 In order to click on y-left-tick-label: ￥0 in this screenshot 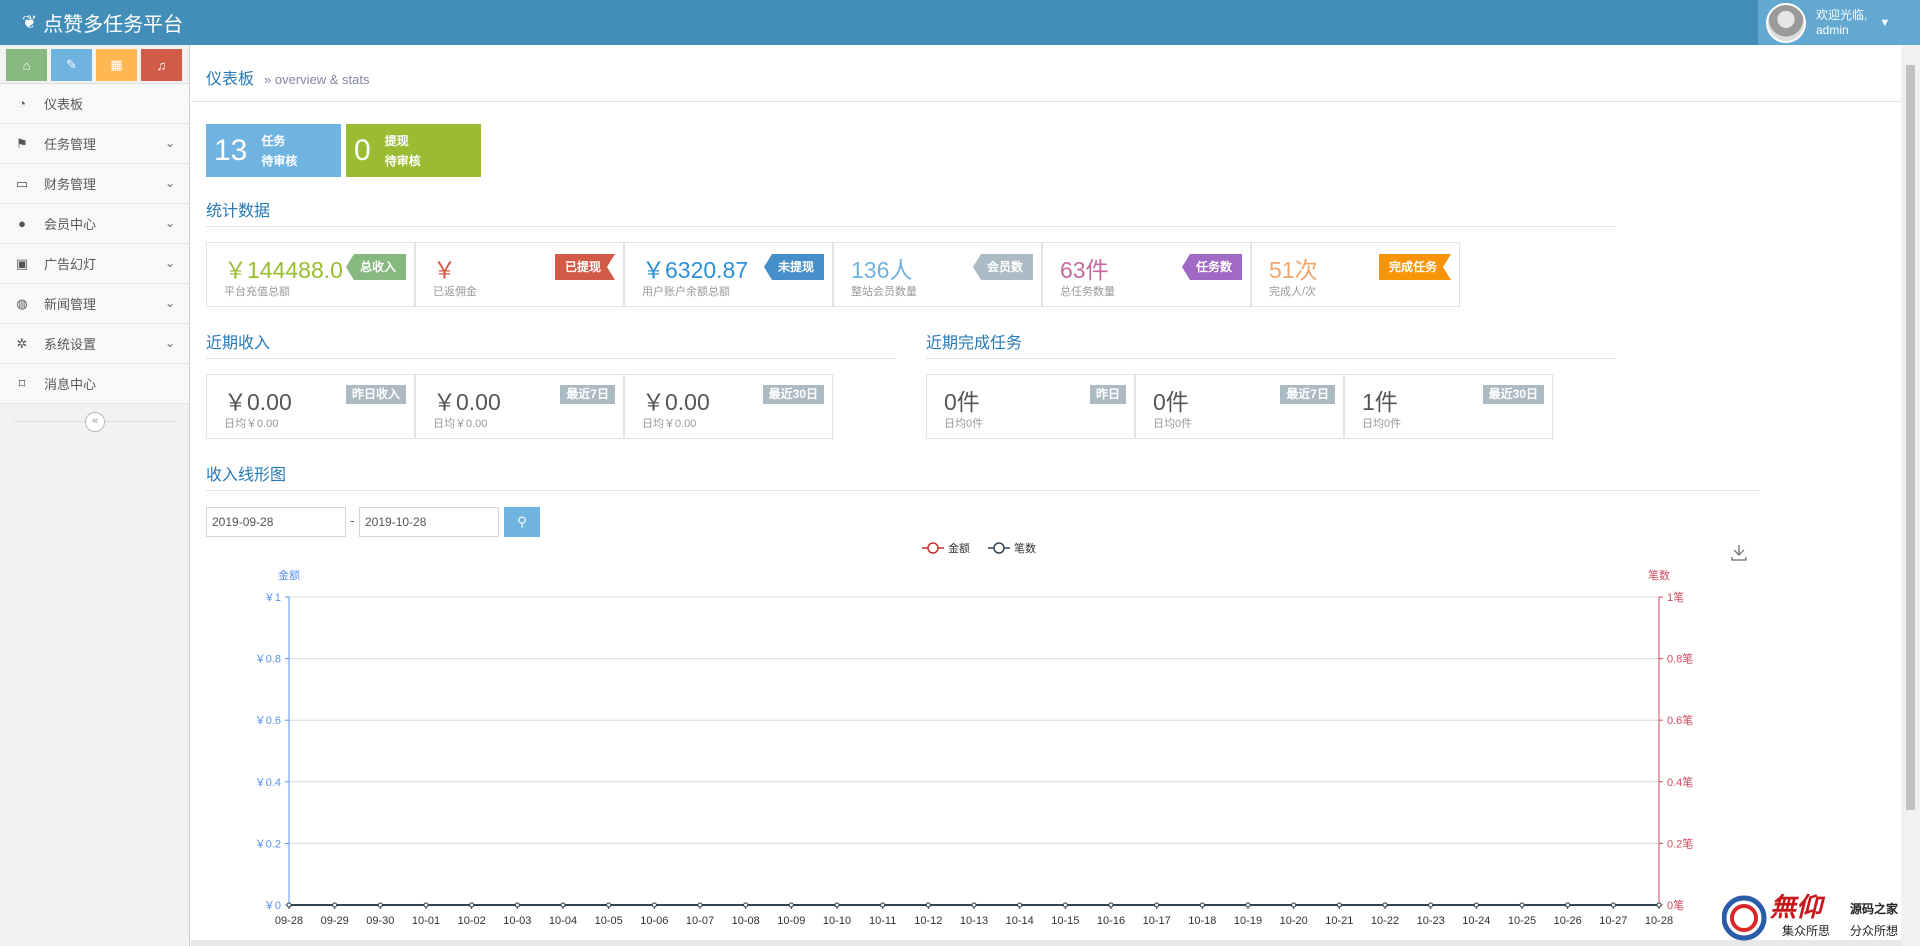, I will do `click(272, 906)`.